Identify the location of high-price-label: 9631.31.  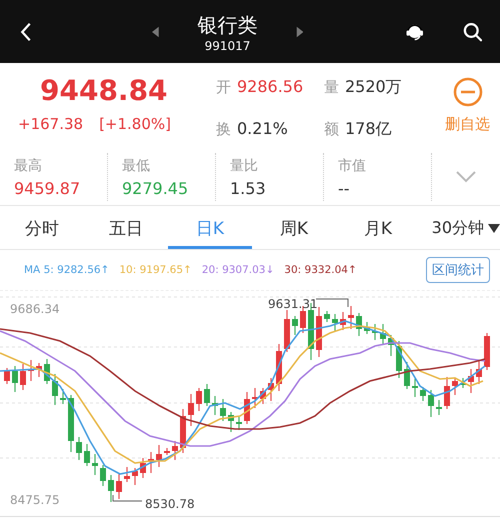
(293, 304).